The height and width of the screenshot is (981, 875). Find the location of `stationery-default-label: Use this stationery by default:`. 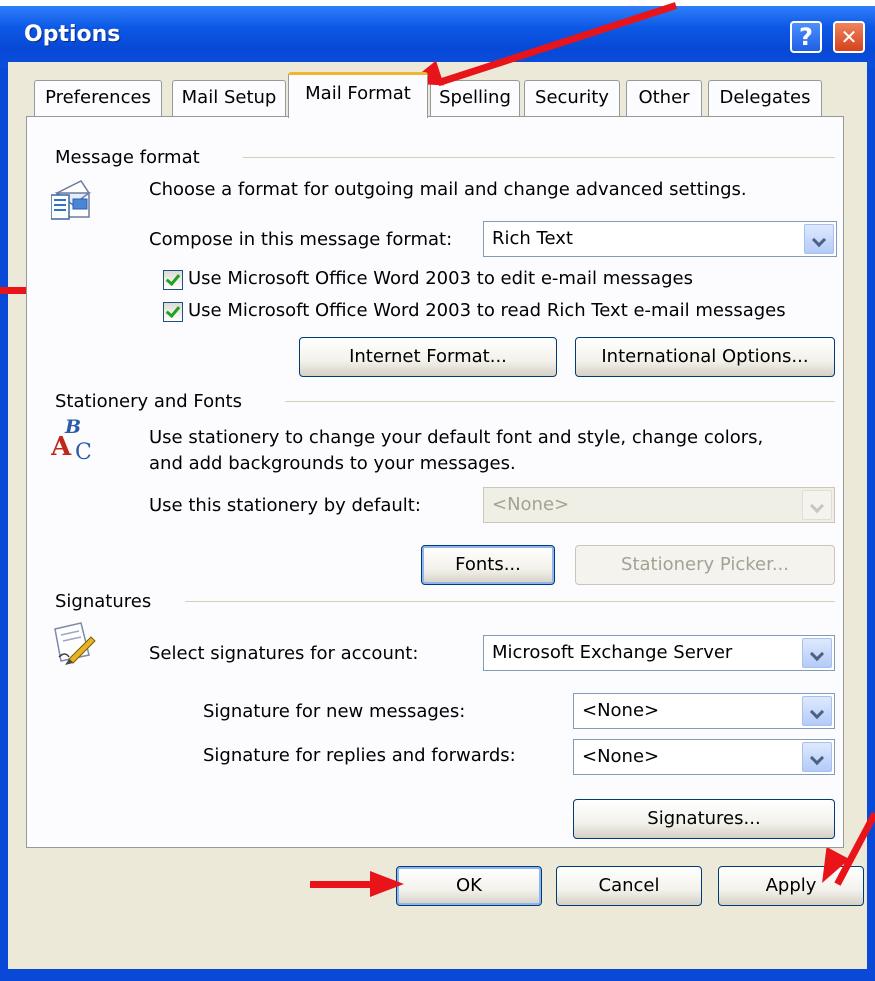

stationery-default-label: Use this stationery by default: is located at coordinates (285, 505).